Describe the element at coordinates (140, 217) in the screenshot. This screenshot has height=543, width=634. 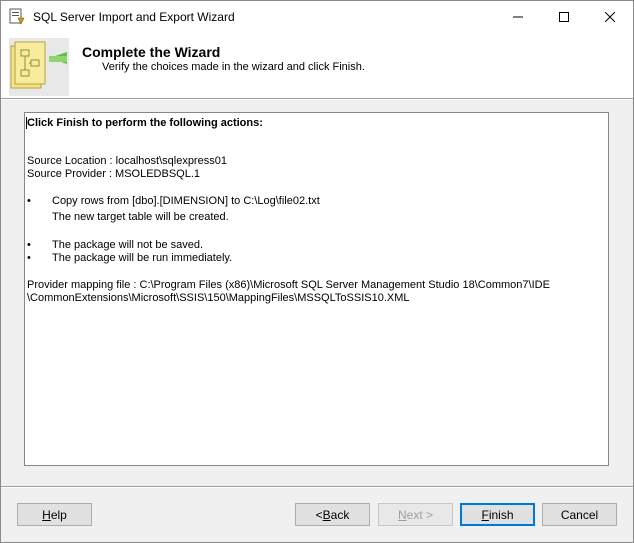
I see `new-table-note: The new target table will be created.` at that location.